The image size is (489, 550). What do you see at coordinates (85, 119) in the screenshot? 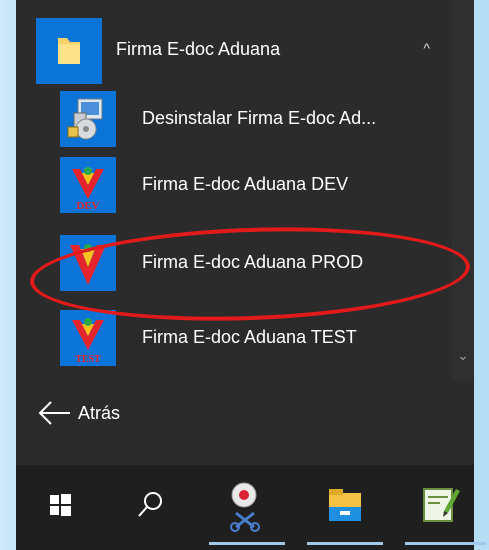
I see `uninstall-icon` at bounding box center [85, 119].